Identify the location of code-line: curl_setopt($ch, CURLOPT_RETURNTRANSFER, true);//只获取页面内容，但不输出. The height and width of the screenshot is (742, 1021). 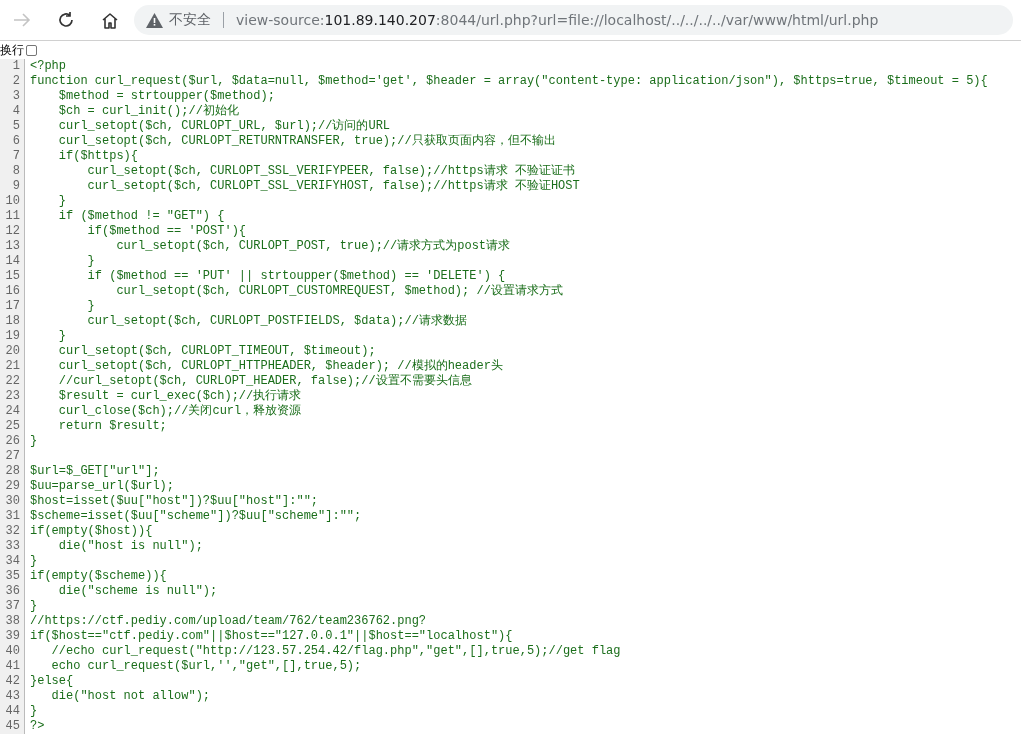
(306, 141).